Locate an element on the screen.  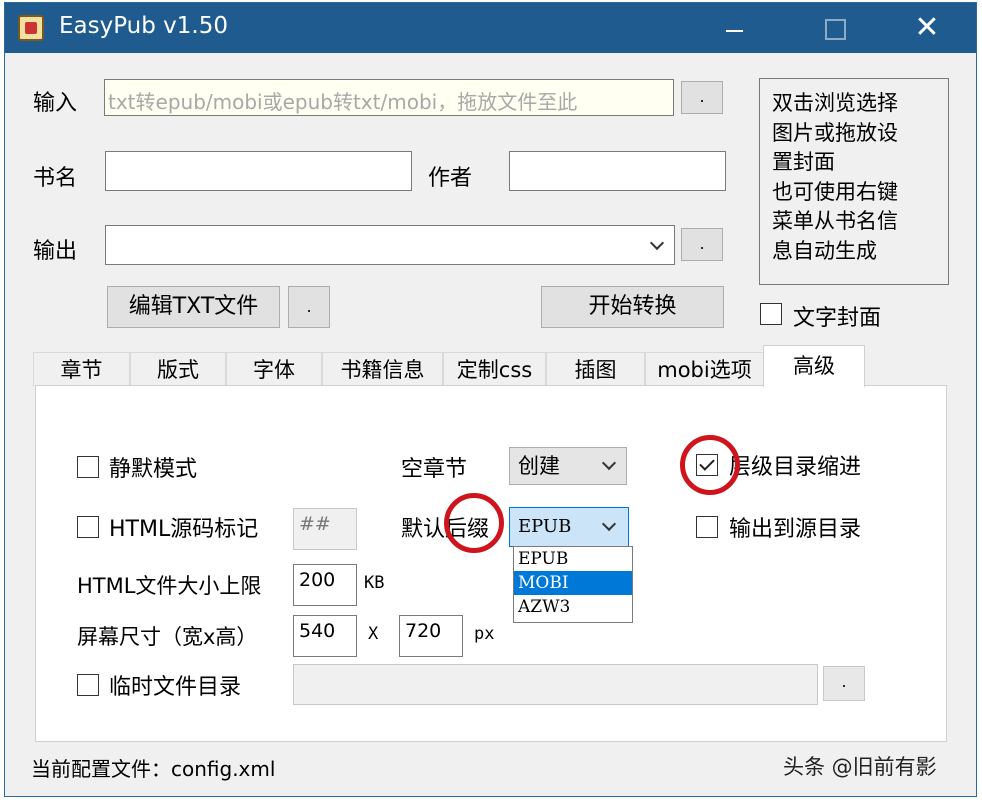
author-label: 作者 is located at coordinates (450, 178).